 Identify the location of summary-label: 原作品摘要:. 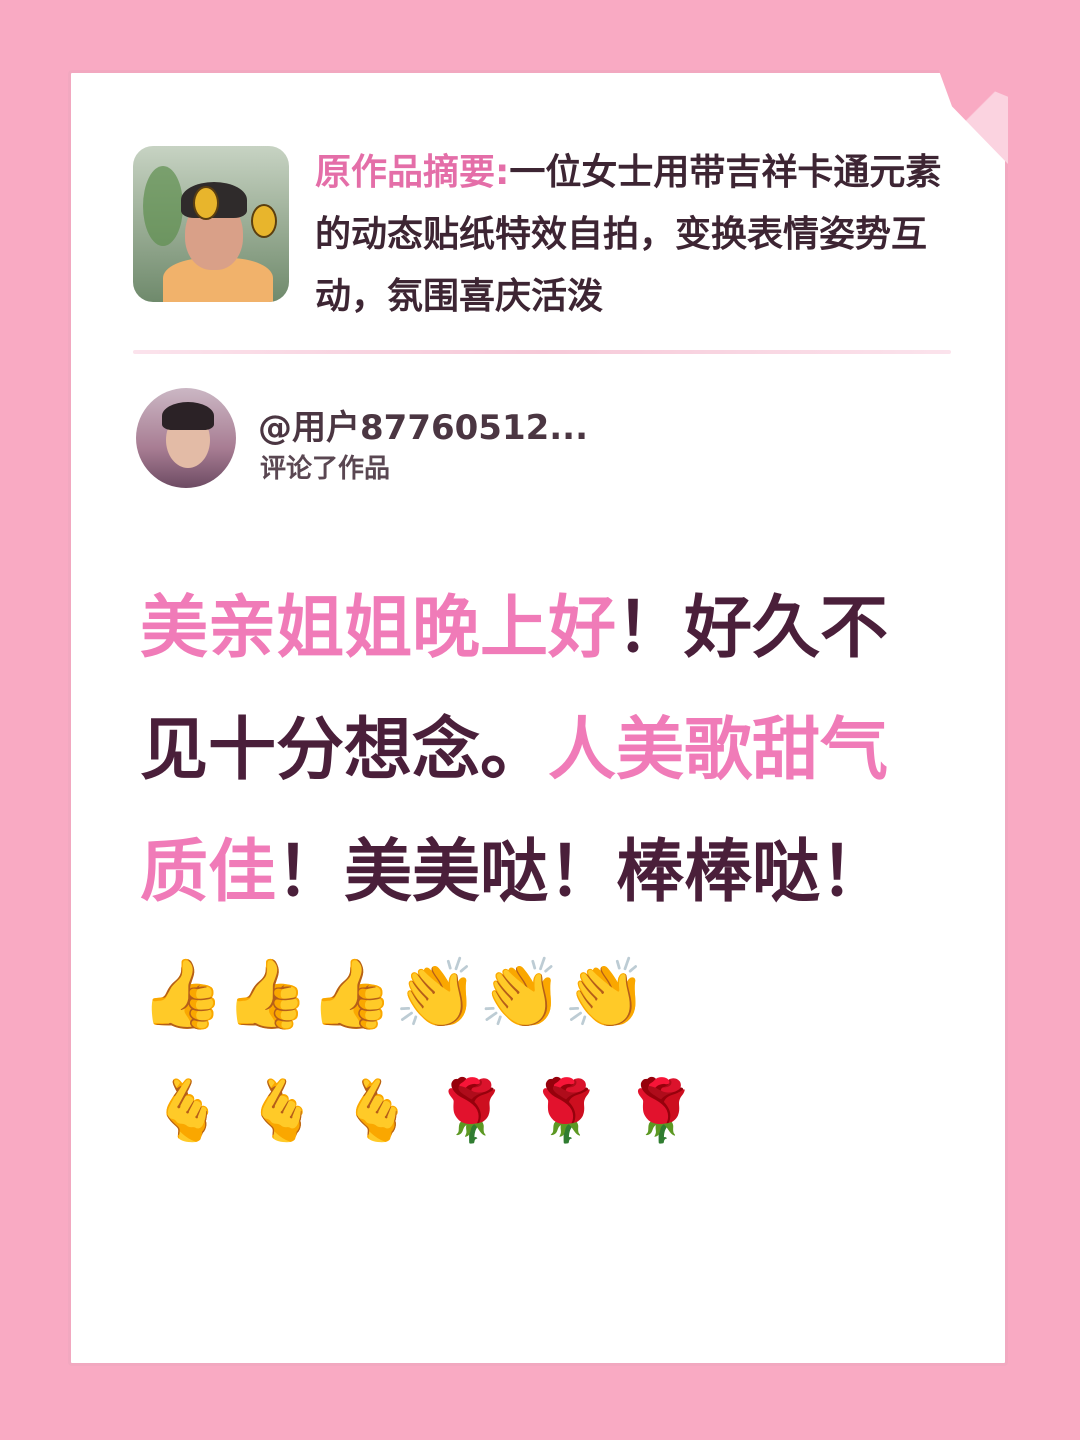
(412, 172).